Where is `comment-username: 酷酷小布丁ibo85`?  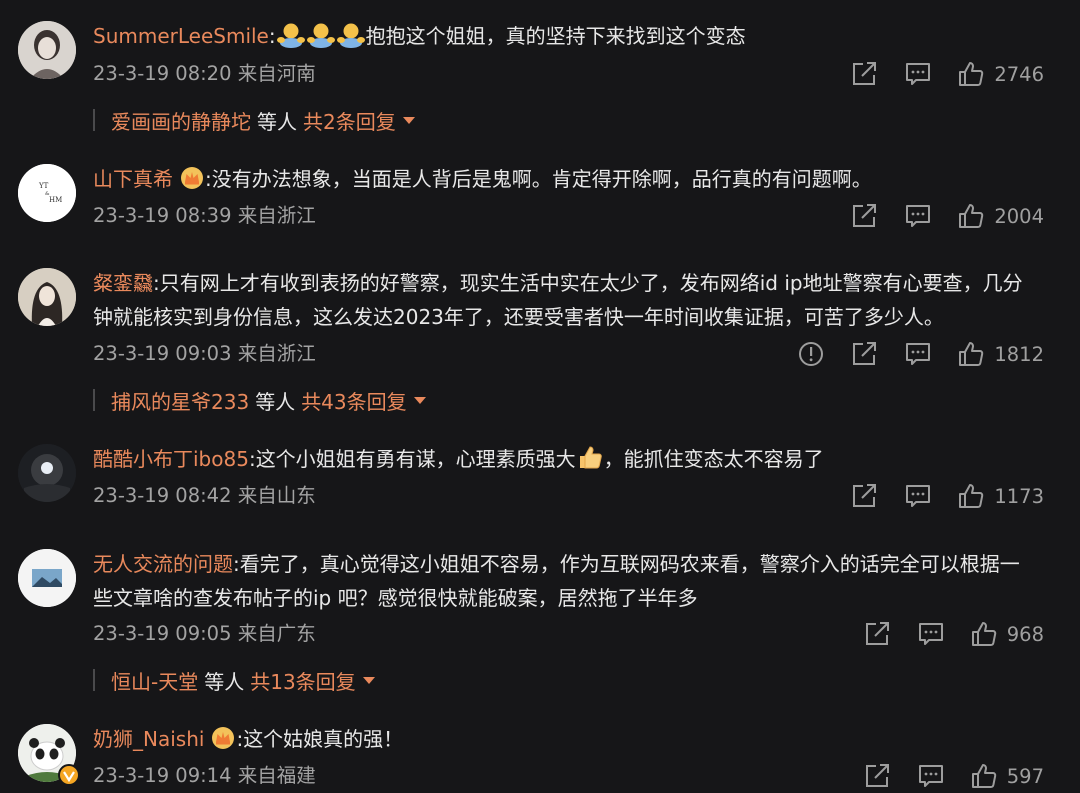
comment-username: 酷酷小布丁ibo85 is located at coordinates (171, 459).